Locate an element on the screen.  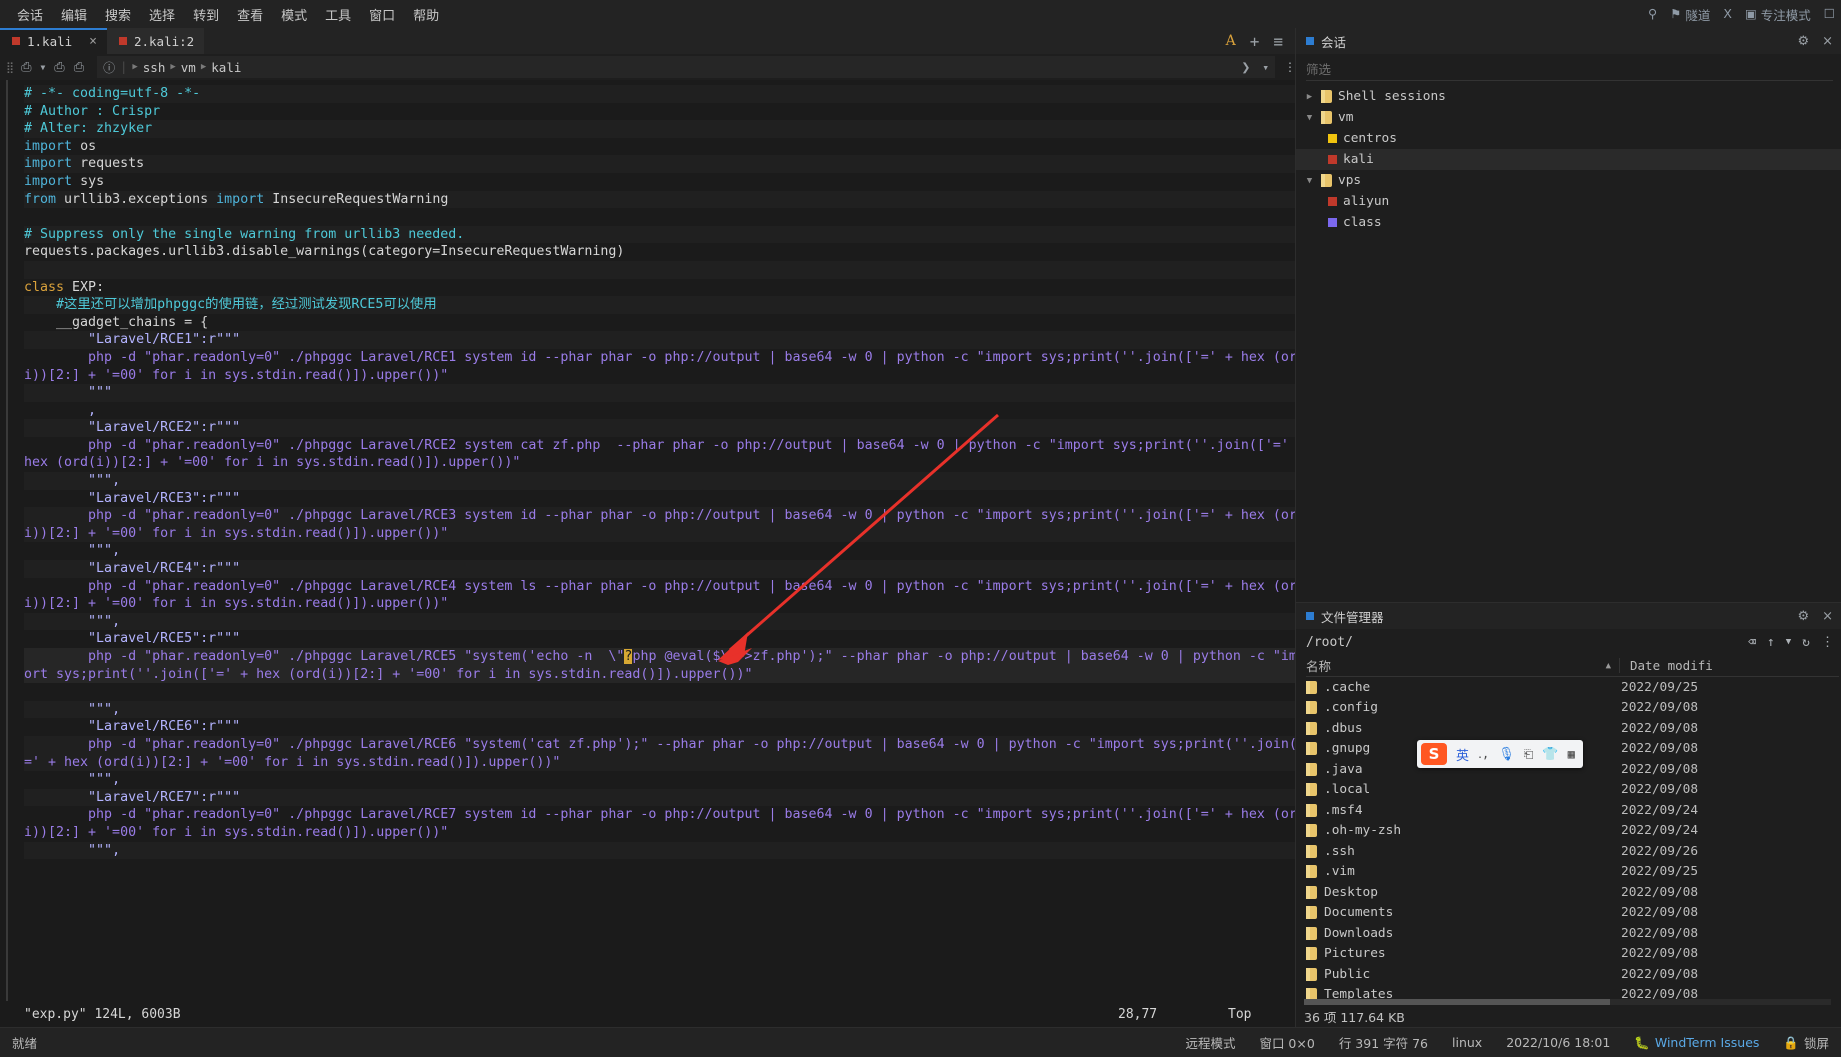
file-row: .config 2022/09/08 is located at coordinates (1568, 708).